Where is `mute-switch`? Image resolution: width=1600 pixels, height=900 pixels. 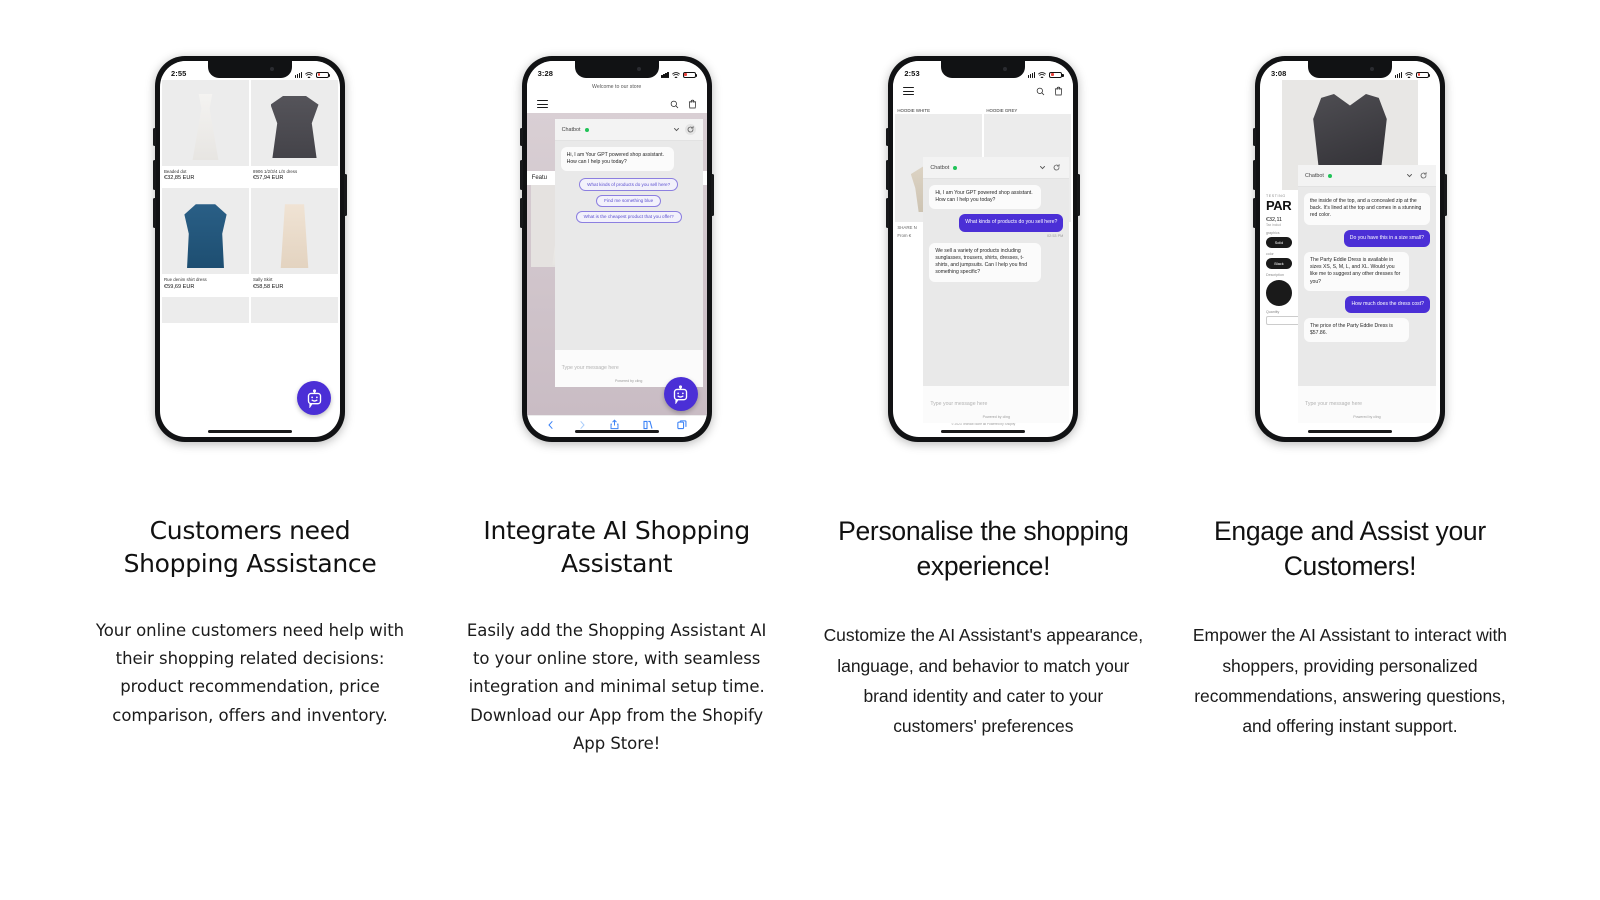 mute-switch is located at coordinates (154, 137).